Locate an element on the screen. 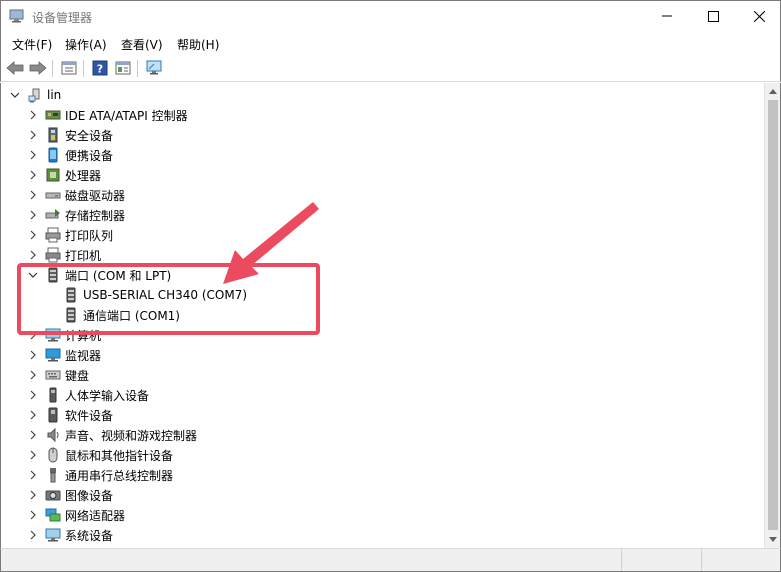 The height and width of the screenshot is (572, 781). tree-root: lin is located at coordinates (35, 95).